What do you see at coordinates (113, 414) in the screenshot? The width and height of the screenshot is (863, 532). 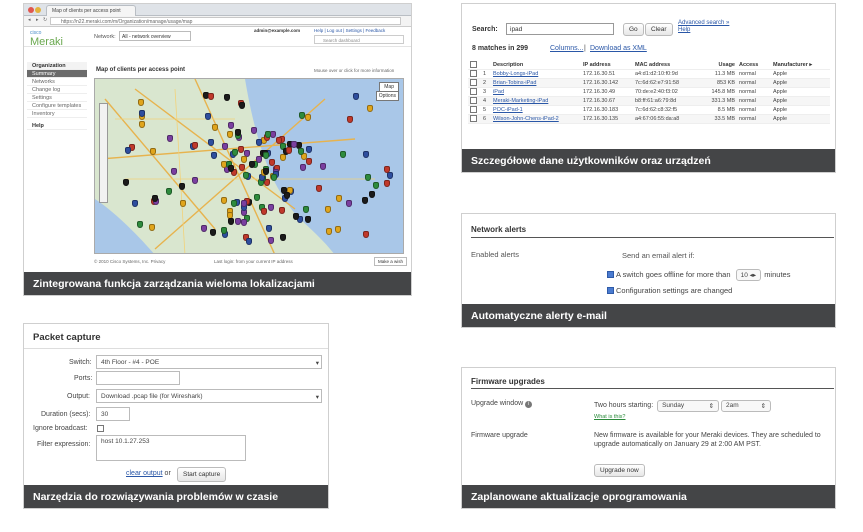 I see `duration-input: 30` at bounding box center [113, 414].